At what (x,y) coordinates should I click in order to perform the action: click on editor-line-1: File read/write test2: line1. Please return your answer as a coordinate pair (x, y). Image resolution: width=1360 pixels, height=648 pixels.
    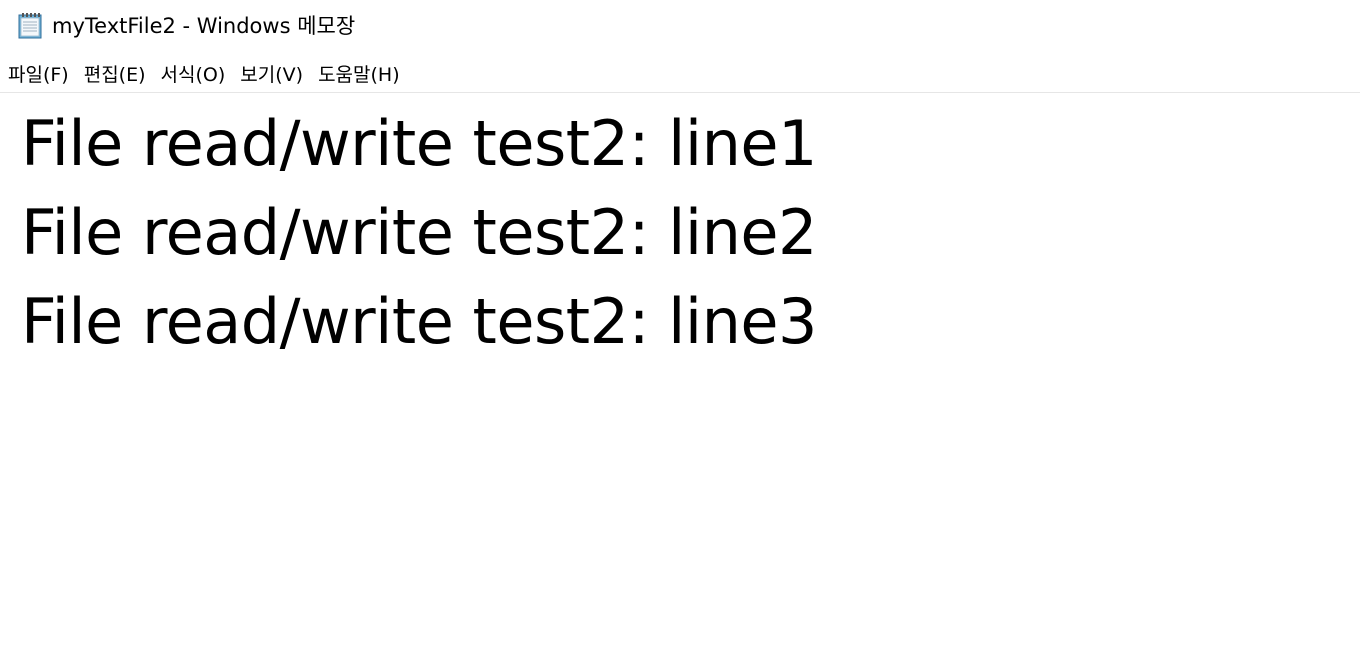
    Looking at the image, I should click on (419, 143).